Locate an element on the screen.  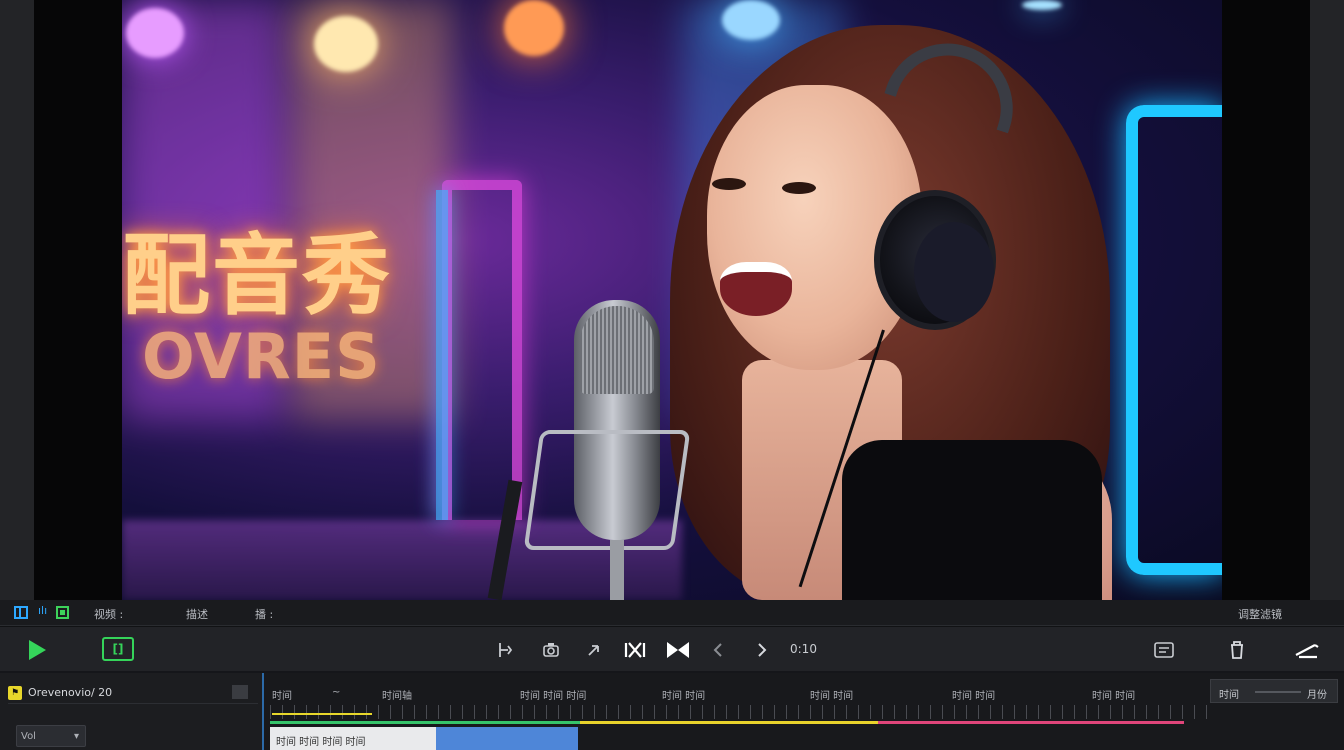
split-icon is located at coordinates (635, 650).